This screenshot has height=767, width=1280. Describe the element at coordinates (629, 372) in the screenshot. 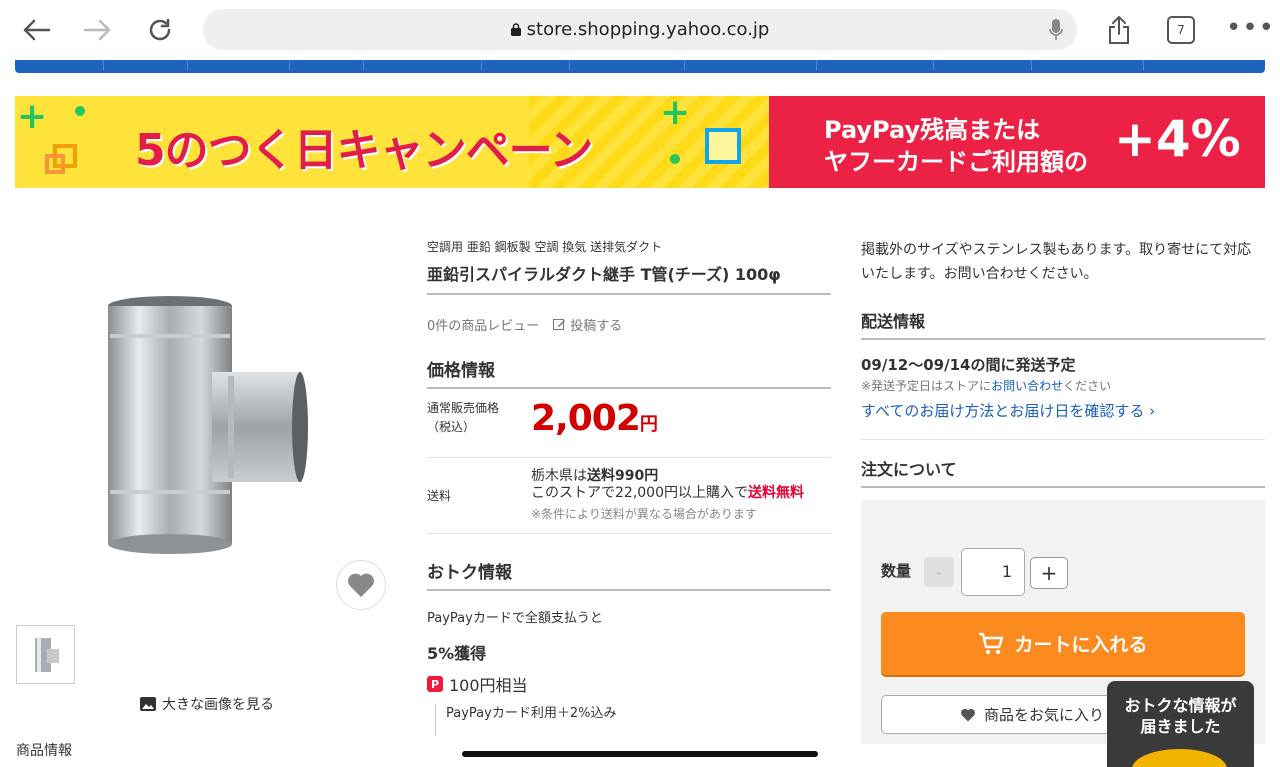

I see `price-section-title: 価格情報` at that location.